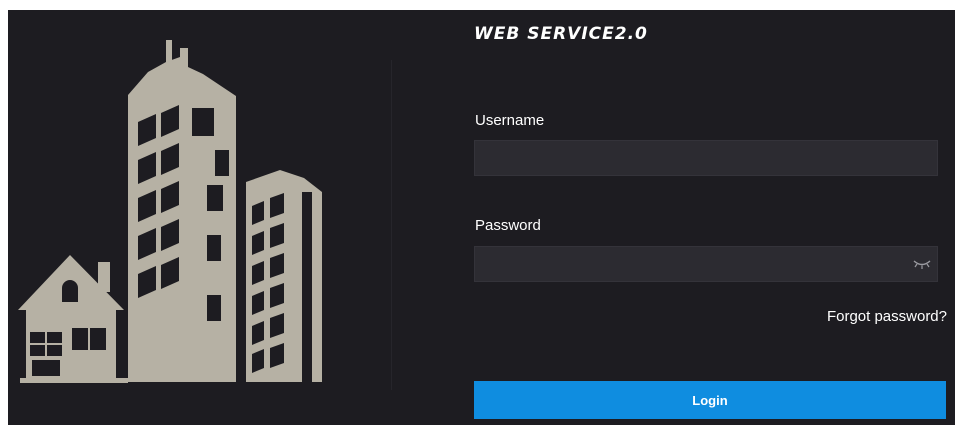 This screenshot has width=955, height=425. What do you see at coordinates (391, 225) in the screenshot?
I see `panel-divider` at bounding box center [391, 225].